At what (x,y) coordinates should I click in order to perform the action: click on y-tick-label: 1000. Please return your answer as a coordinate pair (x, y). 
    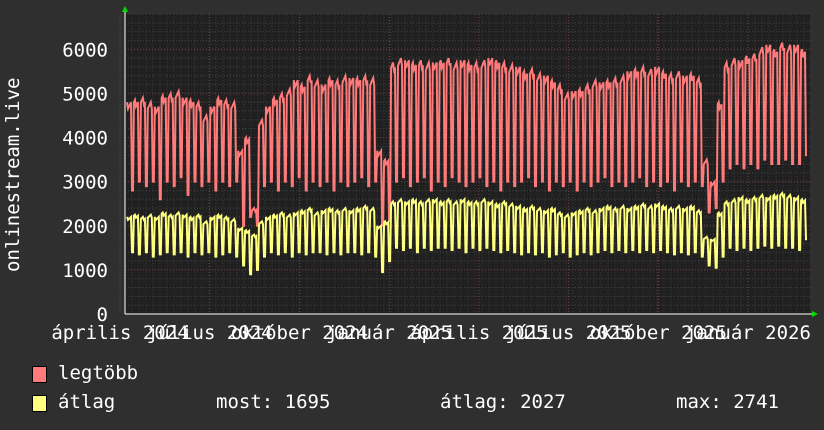
    Looking at the image, I should click on (85, 271).